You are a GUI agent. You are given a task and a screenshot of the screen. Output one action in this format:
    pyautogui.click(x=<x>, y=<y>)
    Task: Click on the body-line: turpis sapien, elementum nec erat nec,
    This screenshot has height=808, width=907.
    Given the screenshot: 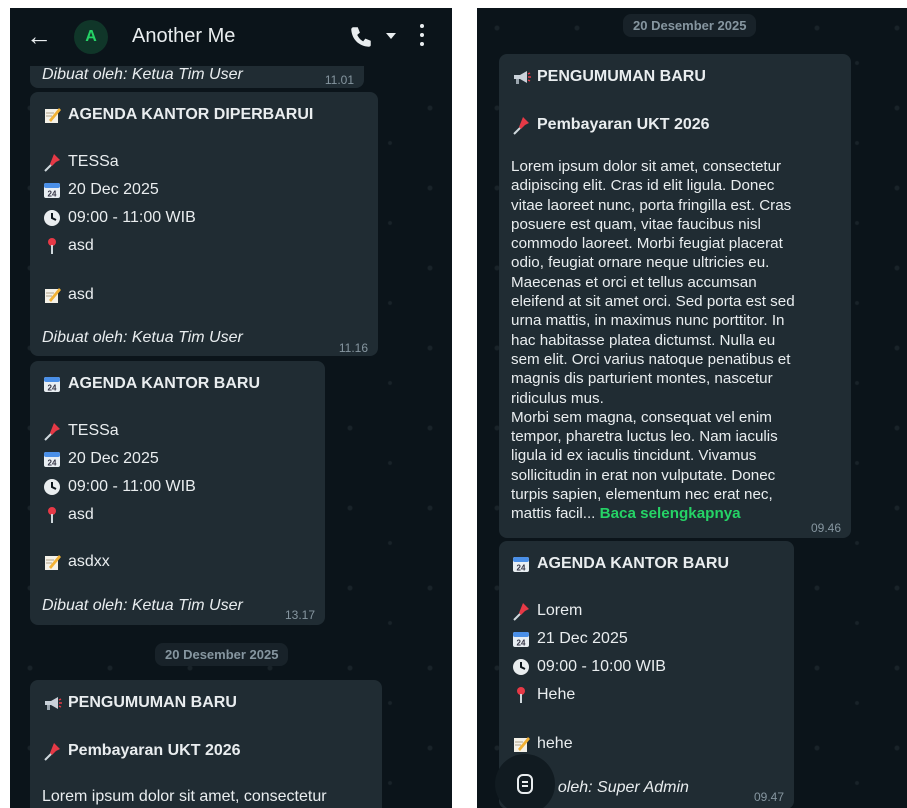 What is the action you would take?
    pyautogui.click(x=642, y=495)
    